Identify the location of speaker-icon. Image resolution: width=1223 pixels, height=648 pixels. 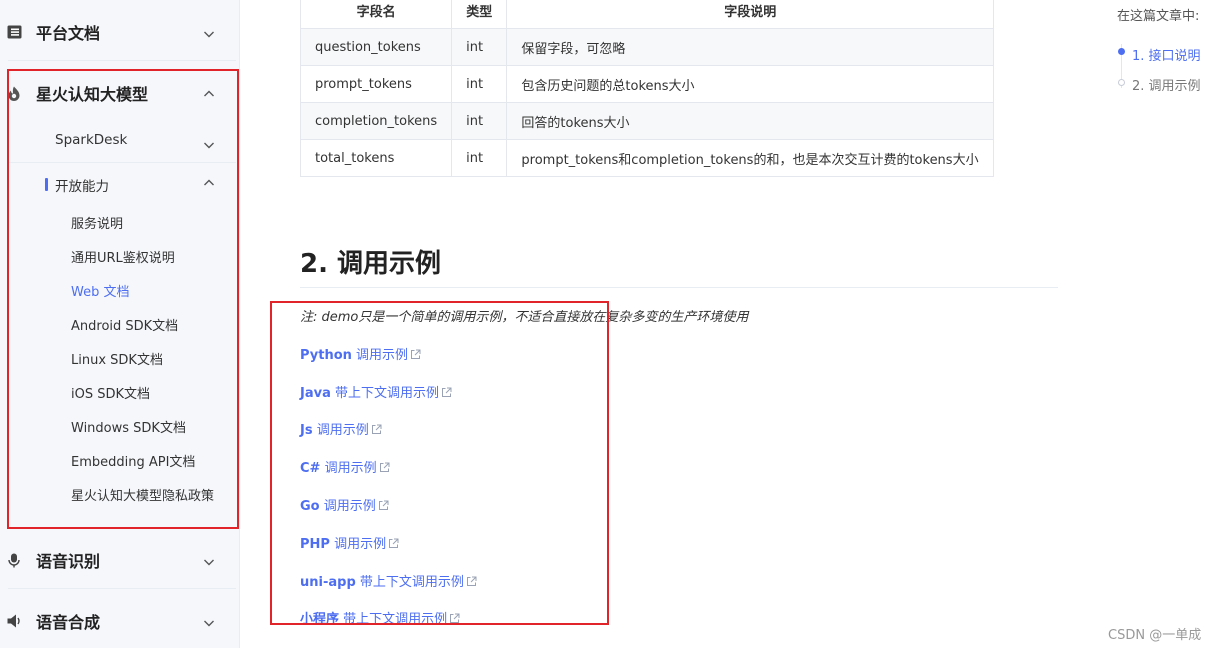
(14, 621).